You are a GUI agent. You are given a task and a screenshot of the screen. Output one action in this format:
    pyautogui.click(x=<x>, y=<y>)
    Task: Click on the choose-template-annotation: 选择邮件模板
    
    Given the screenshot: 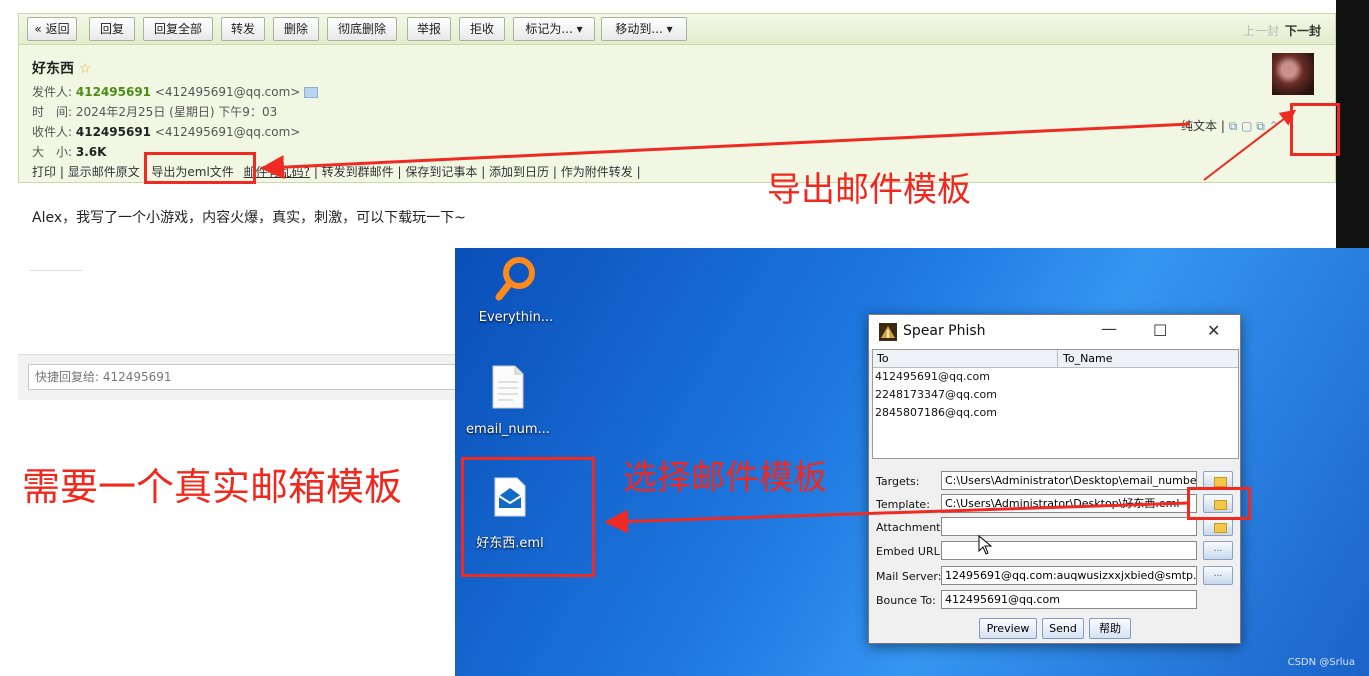 What is the action you would take?
    pyautogui.click(x=725, y=478)
    